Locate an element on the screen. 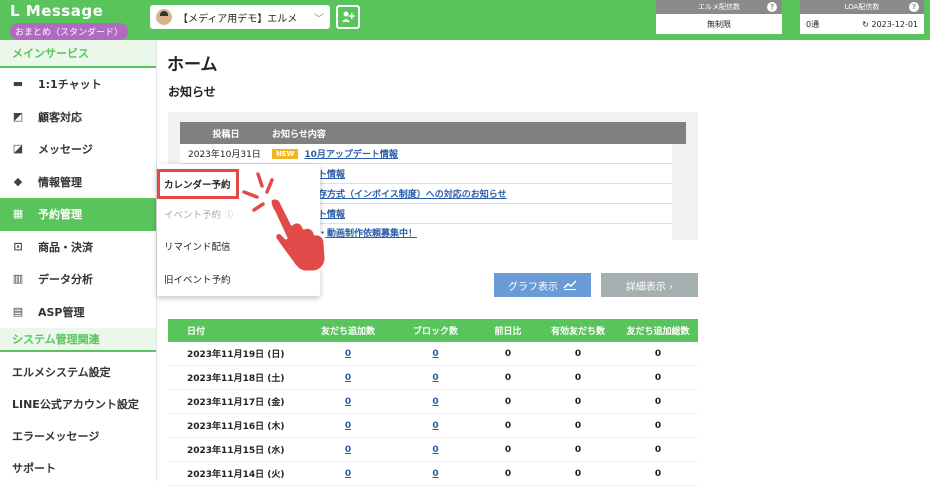  notice-link: 10月アップデート情報 is located at coordinates (351, 153).